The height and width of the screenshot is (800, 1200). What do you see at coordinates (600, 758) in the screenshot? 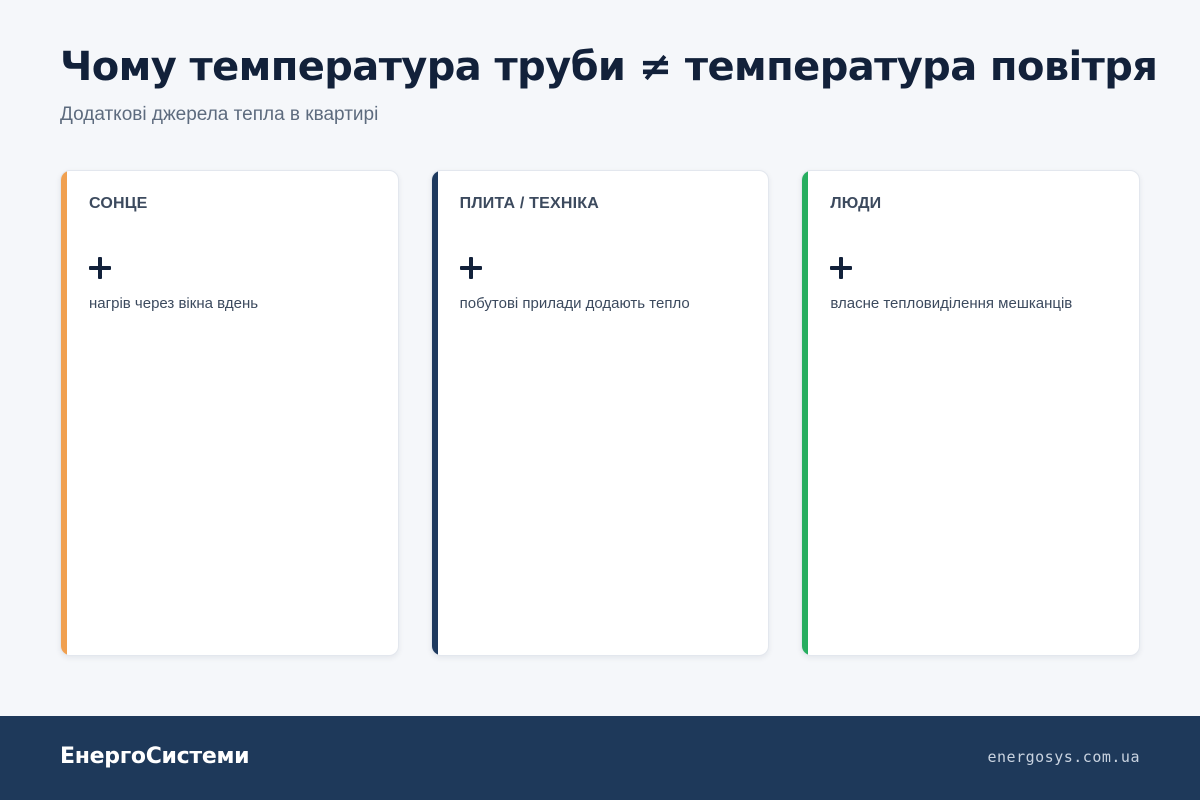
I see `footer: ЕнергоСистеми energosys.com.ua` at bounding box center [600, 758].